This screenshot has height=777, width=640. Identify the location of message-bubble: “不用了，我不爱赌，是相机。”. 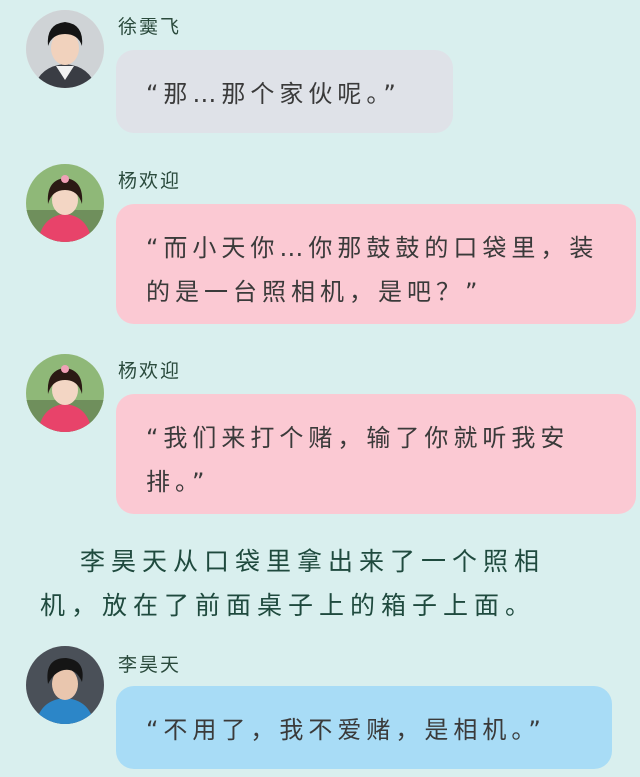
(364, 727).